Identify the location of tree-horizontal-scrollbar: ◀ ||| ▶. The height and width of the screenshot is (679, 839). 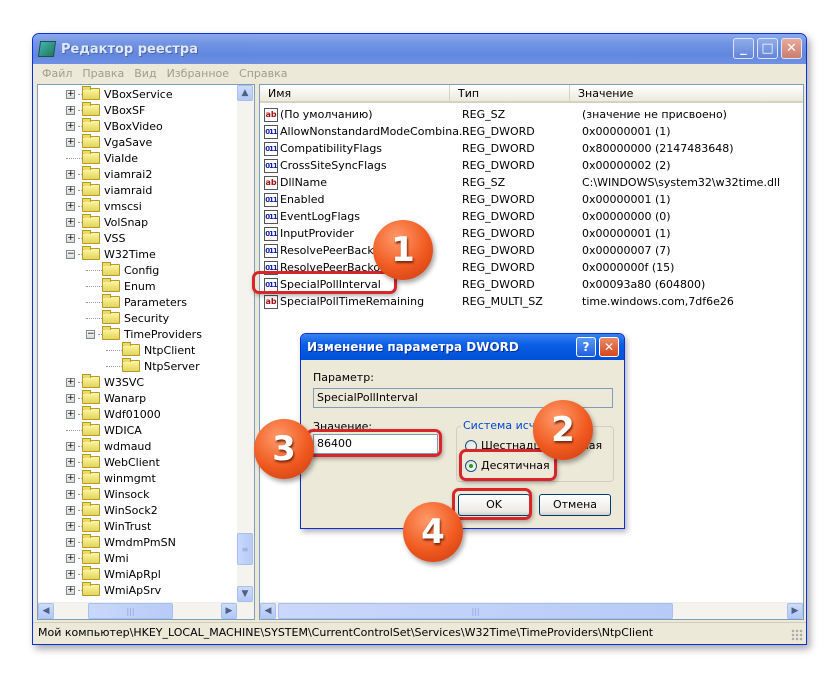
(146, 610).